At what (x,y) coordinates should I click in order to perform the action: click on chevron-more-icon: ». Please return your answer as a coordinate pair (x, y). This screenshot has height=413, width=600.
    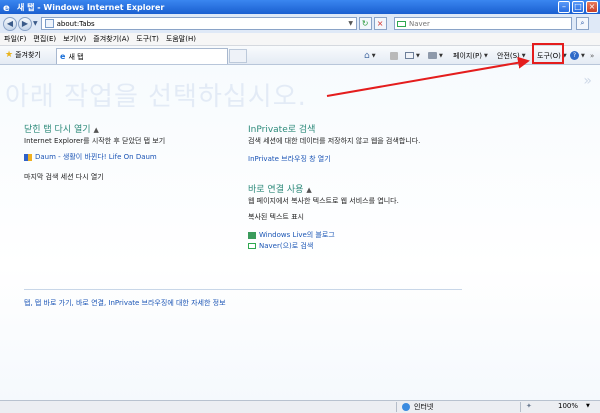
    Looking at the image, I should click on (592, 55).